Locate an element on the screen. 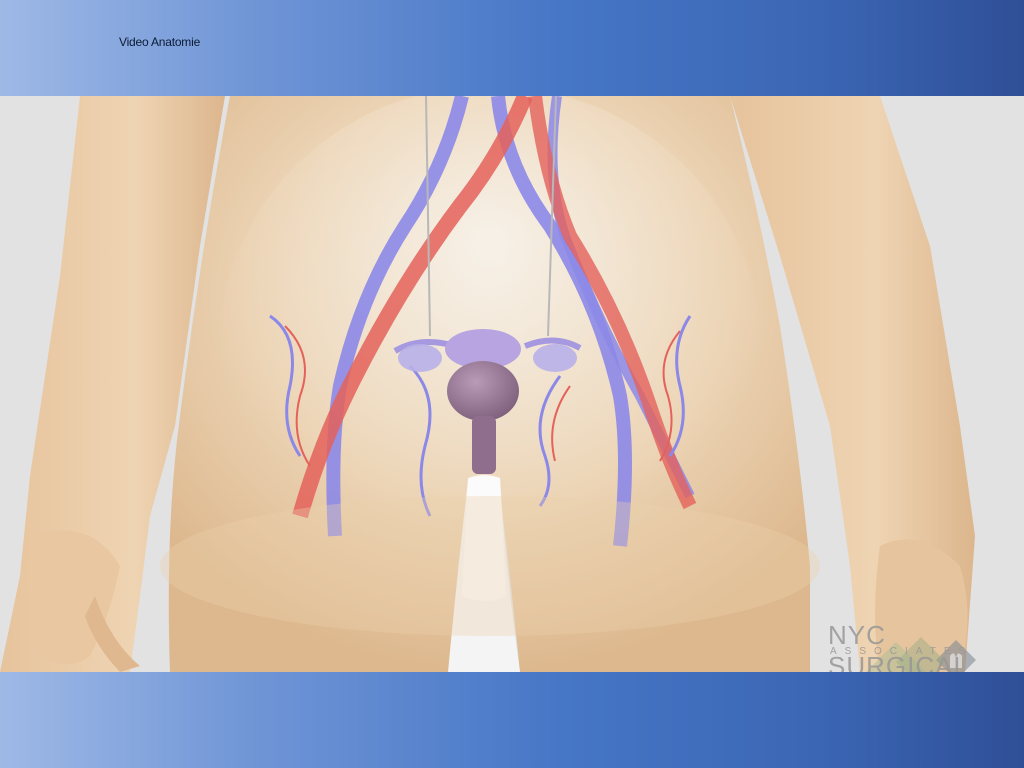  slide-title: Video Anatomie is located at coordinates (160, 42).